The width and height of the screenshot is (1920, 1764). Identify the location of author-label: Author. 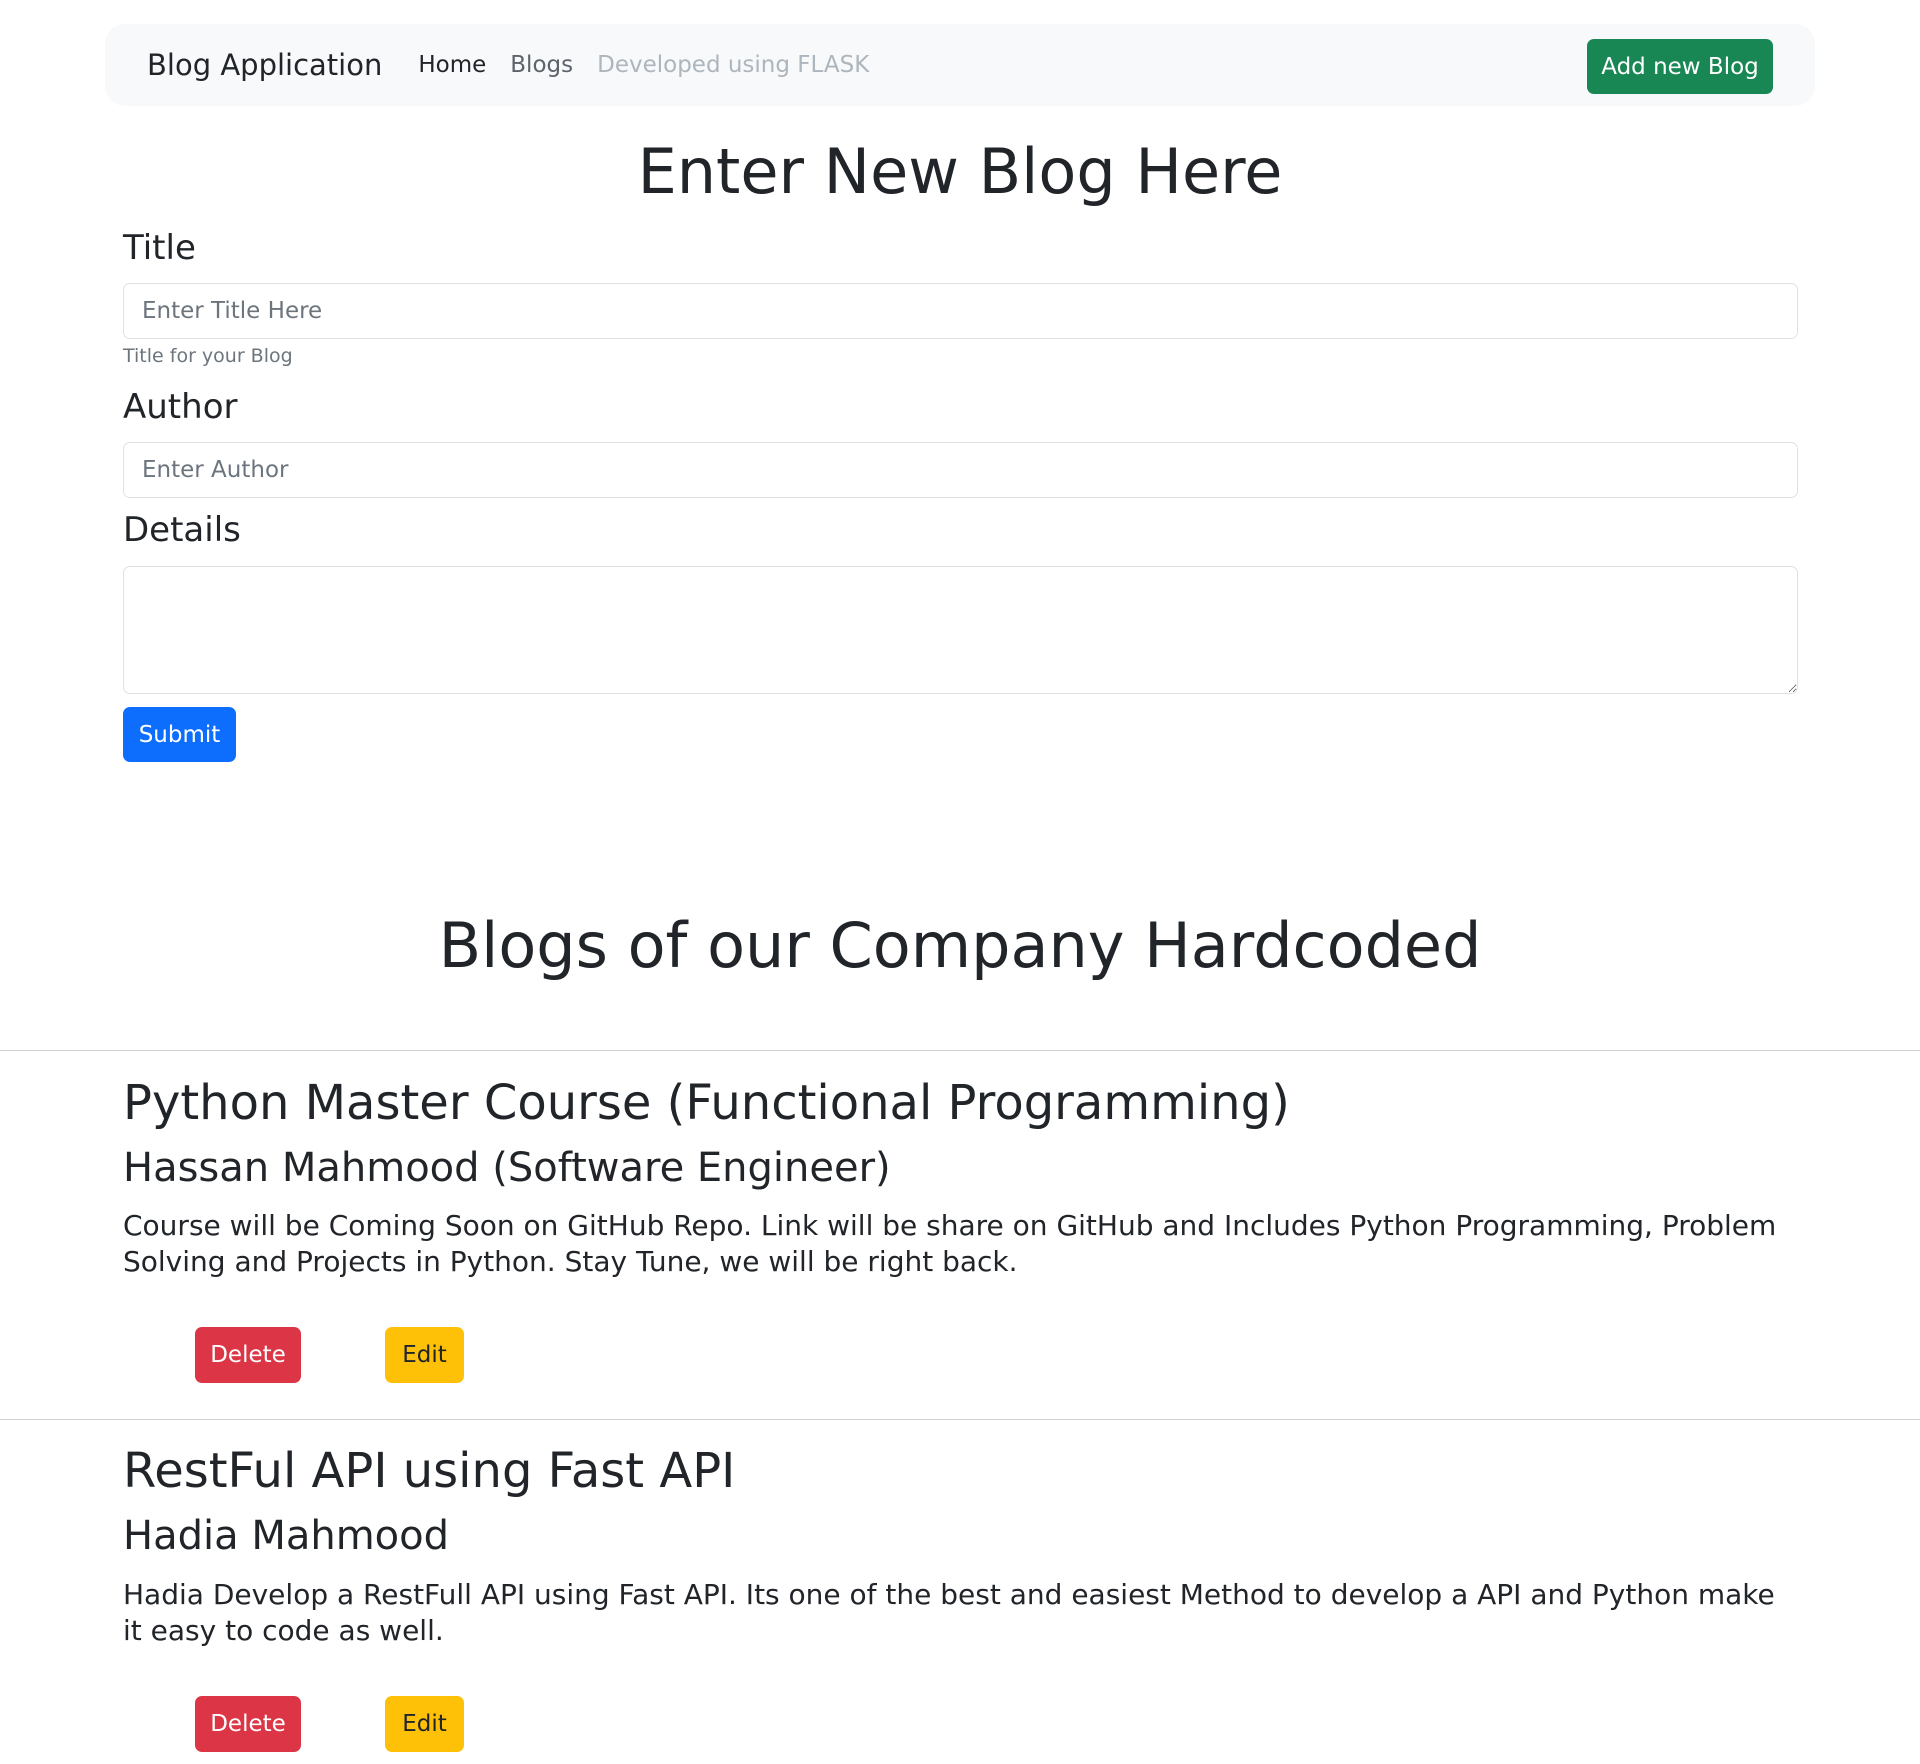
(180, 407).